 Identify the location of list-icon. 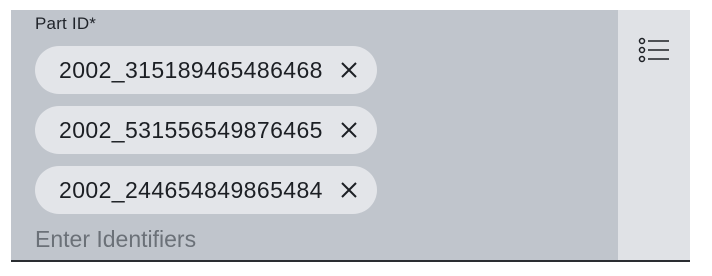
(654, 52).